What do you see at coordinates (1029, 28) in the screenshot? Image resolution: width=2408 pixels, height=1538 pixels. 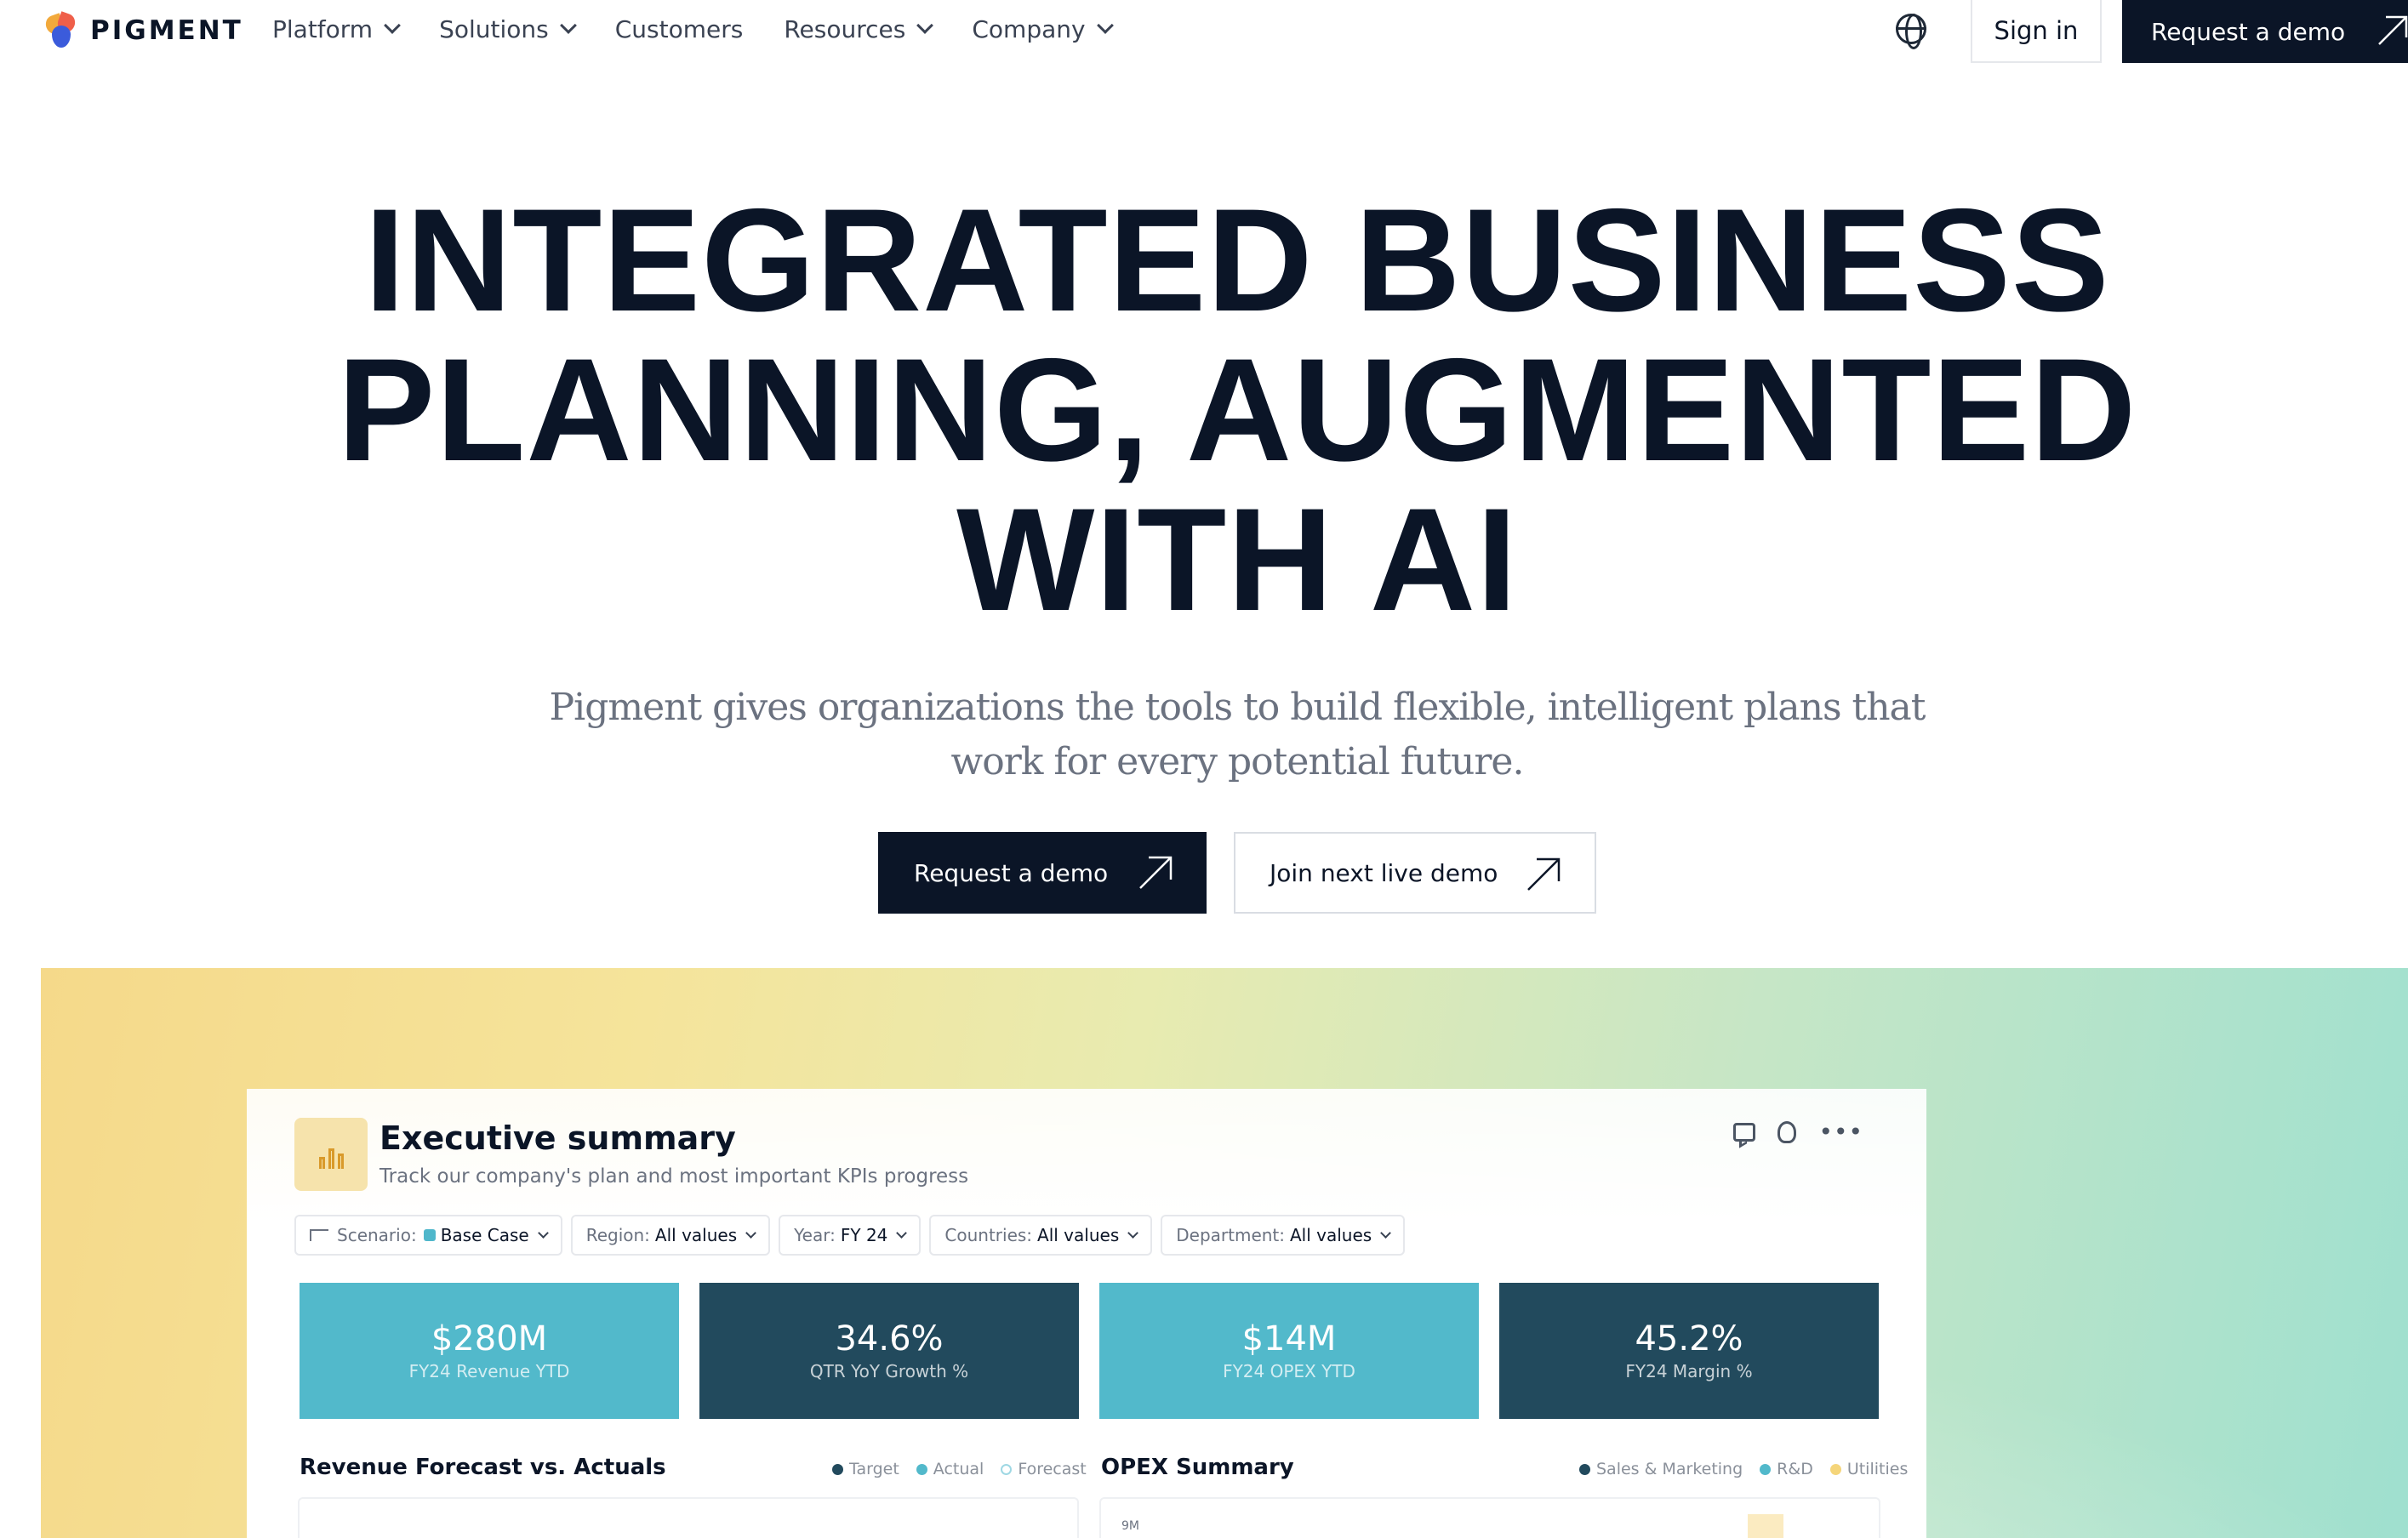 I see `nav-item-label: Company` at bounding box center [1029, 28].